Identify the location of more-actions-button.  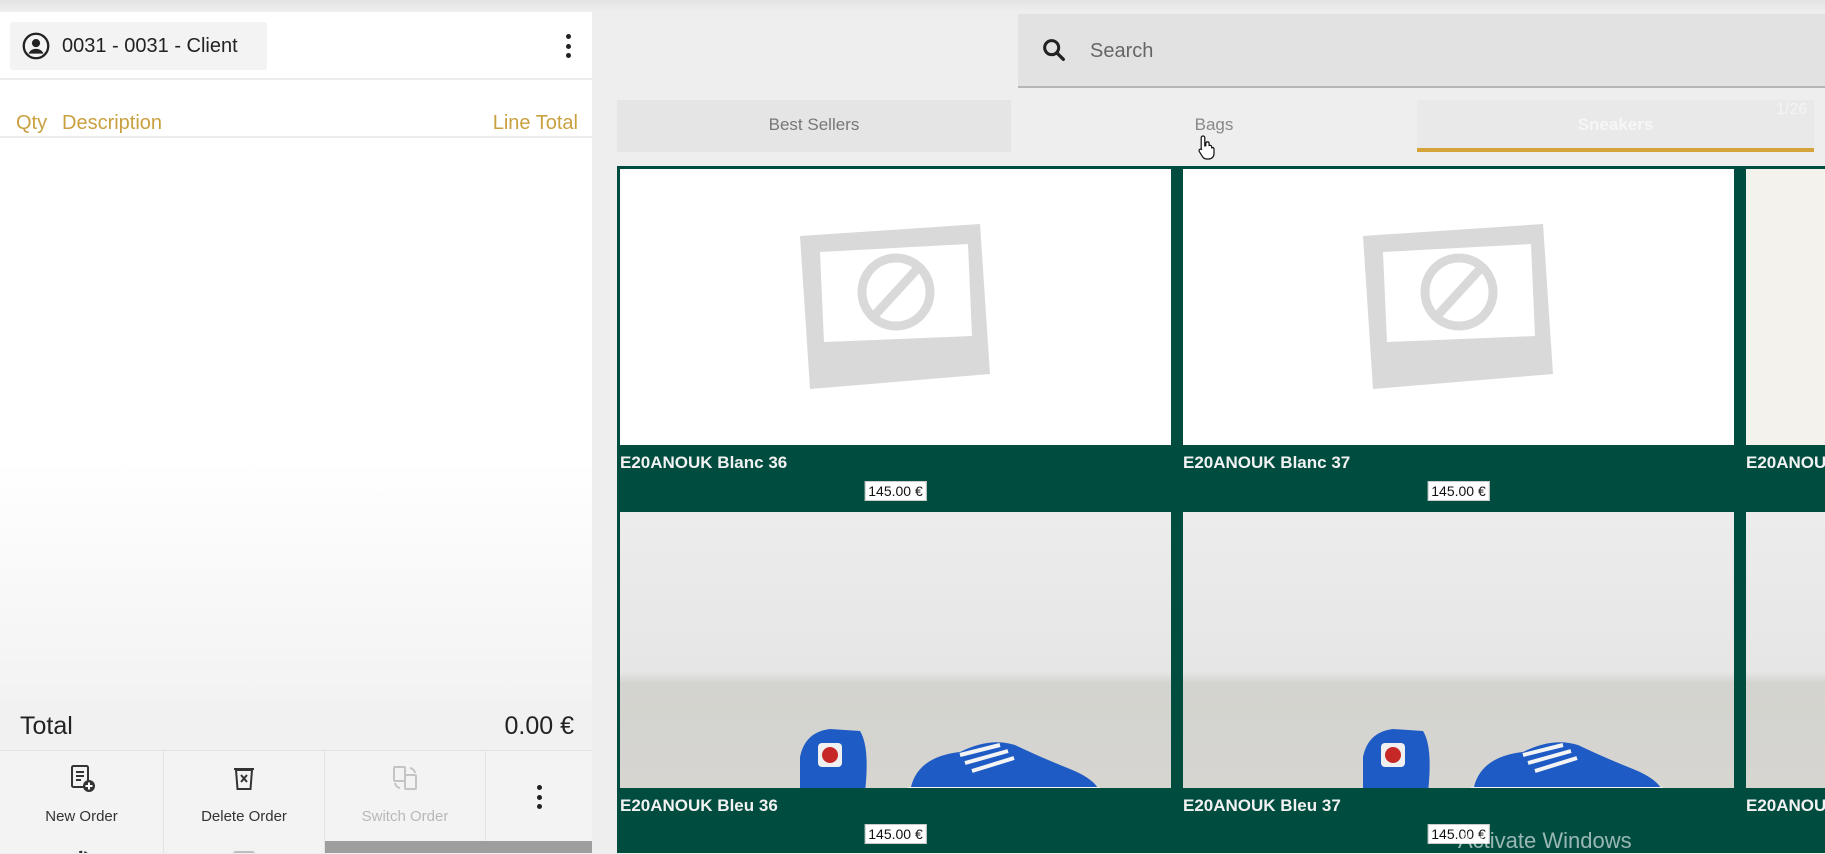
(539, 796).